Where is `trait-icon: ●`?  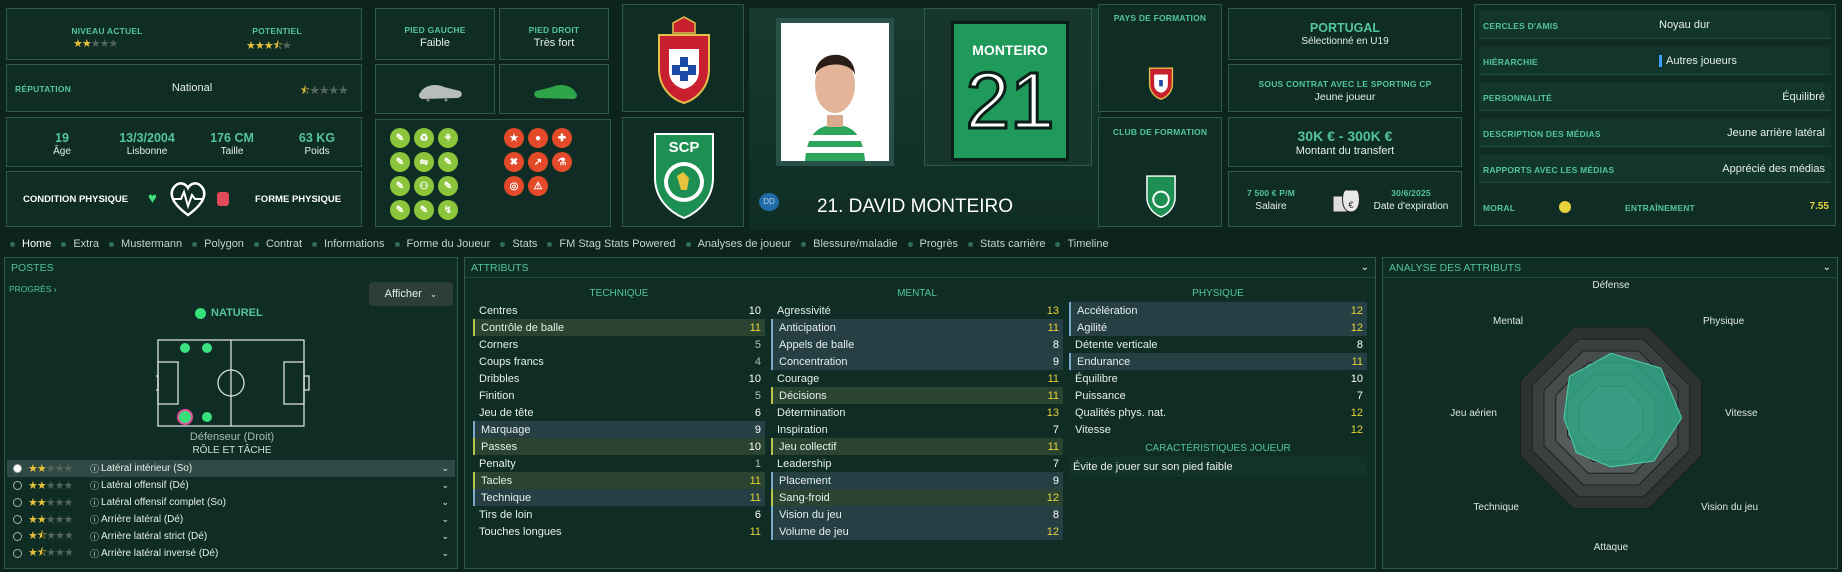 trait-icon: ● is located at coordinates (538, 138).